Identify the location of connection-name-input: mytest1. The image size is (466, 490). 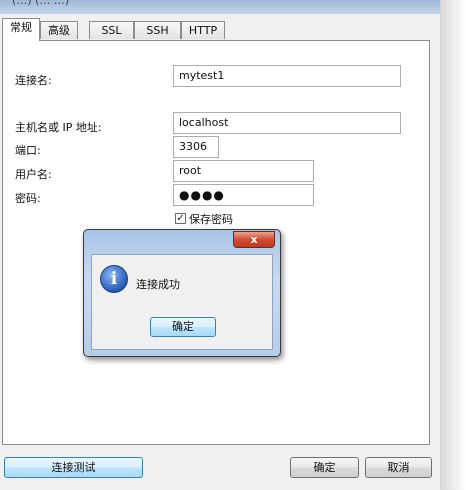
(287, 76).